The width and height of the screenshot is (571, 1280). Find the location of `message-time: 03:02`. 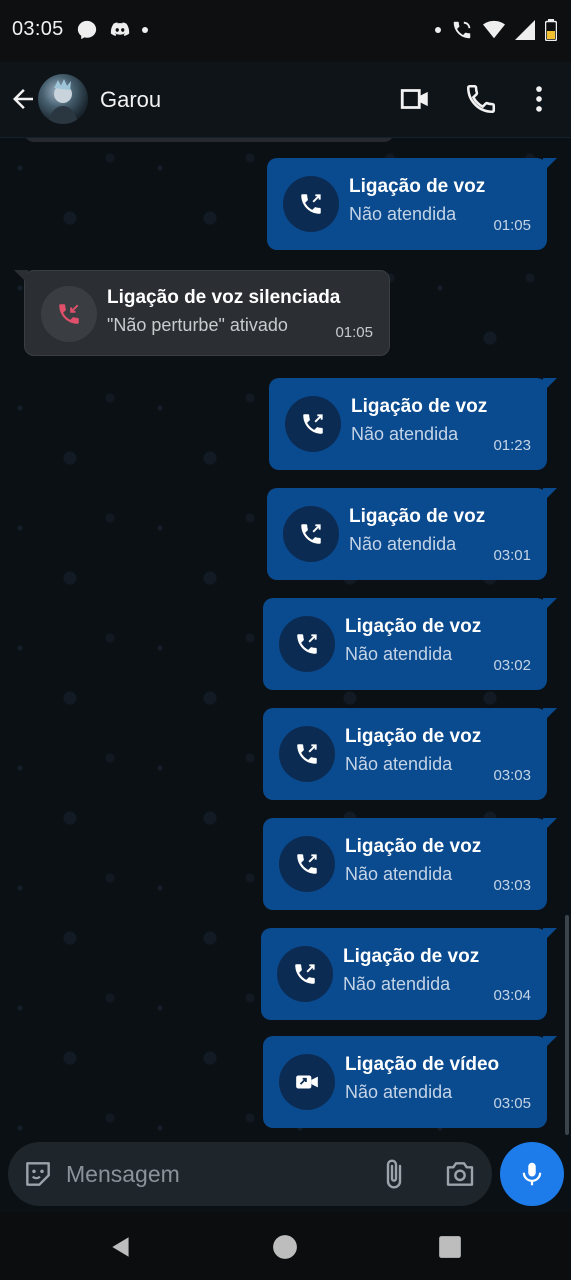

message-time: 03:02 is located at coordinates (512, 665).